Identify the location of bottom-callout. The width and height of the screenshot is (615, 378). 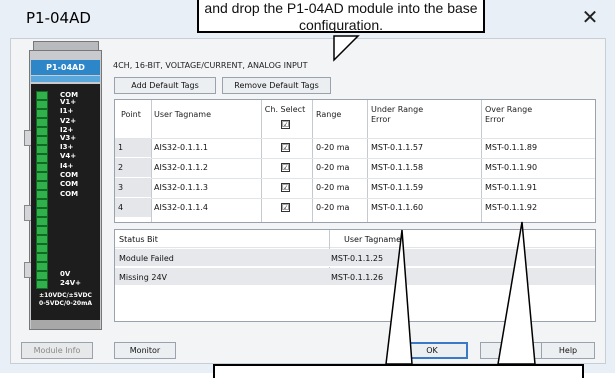
(398, 371).